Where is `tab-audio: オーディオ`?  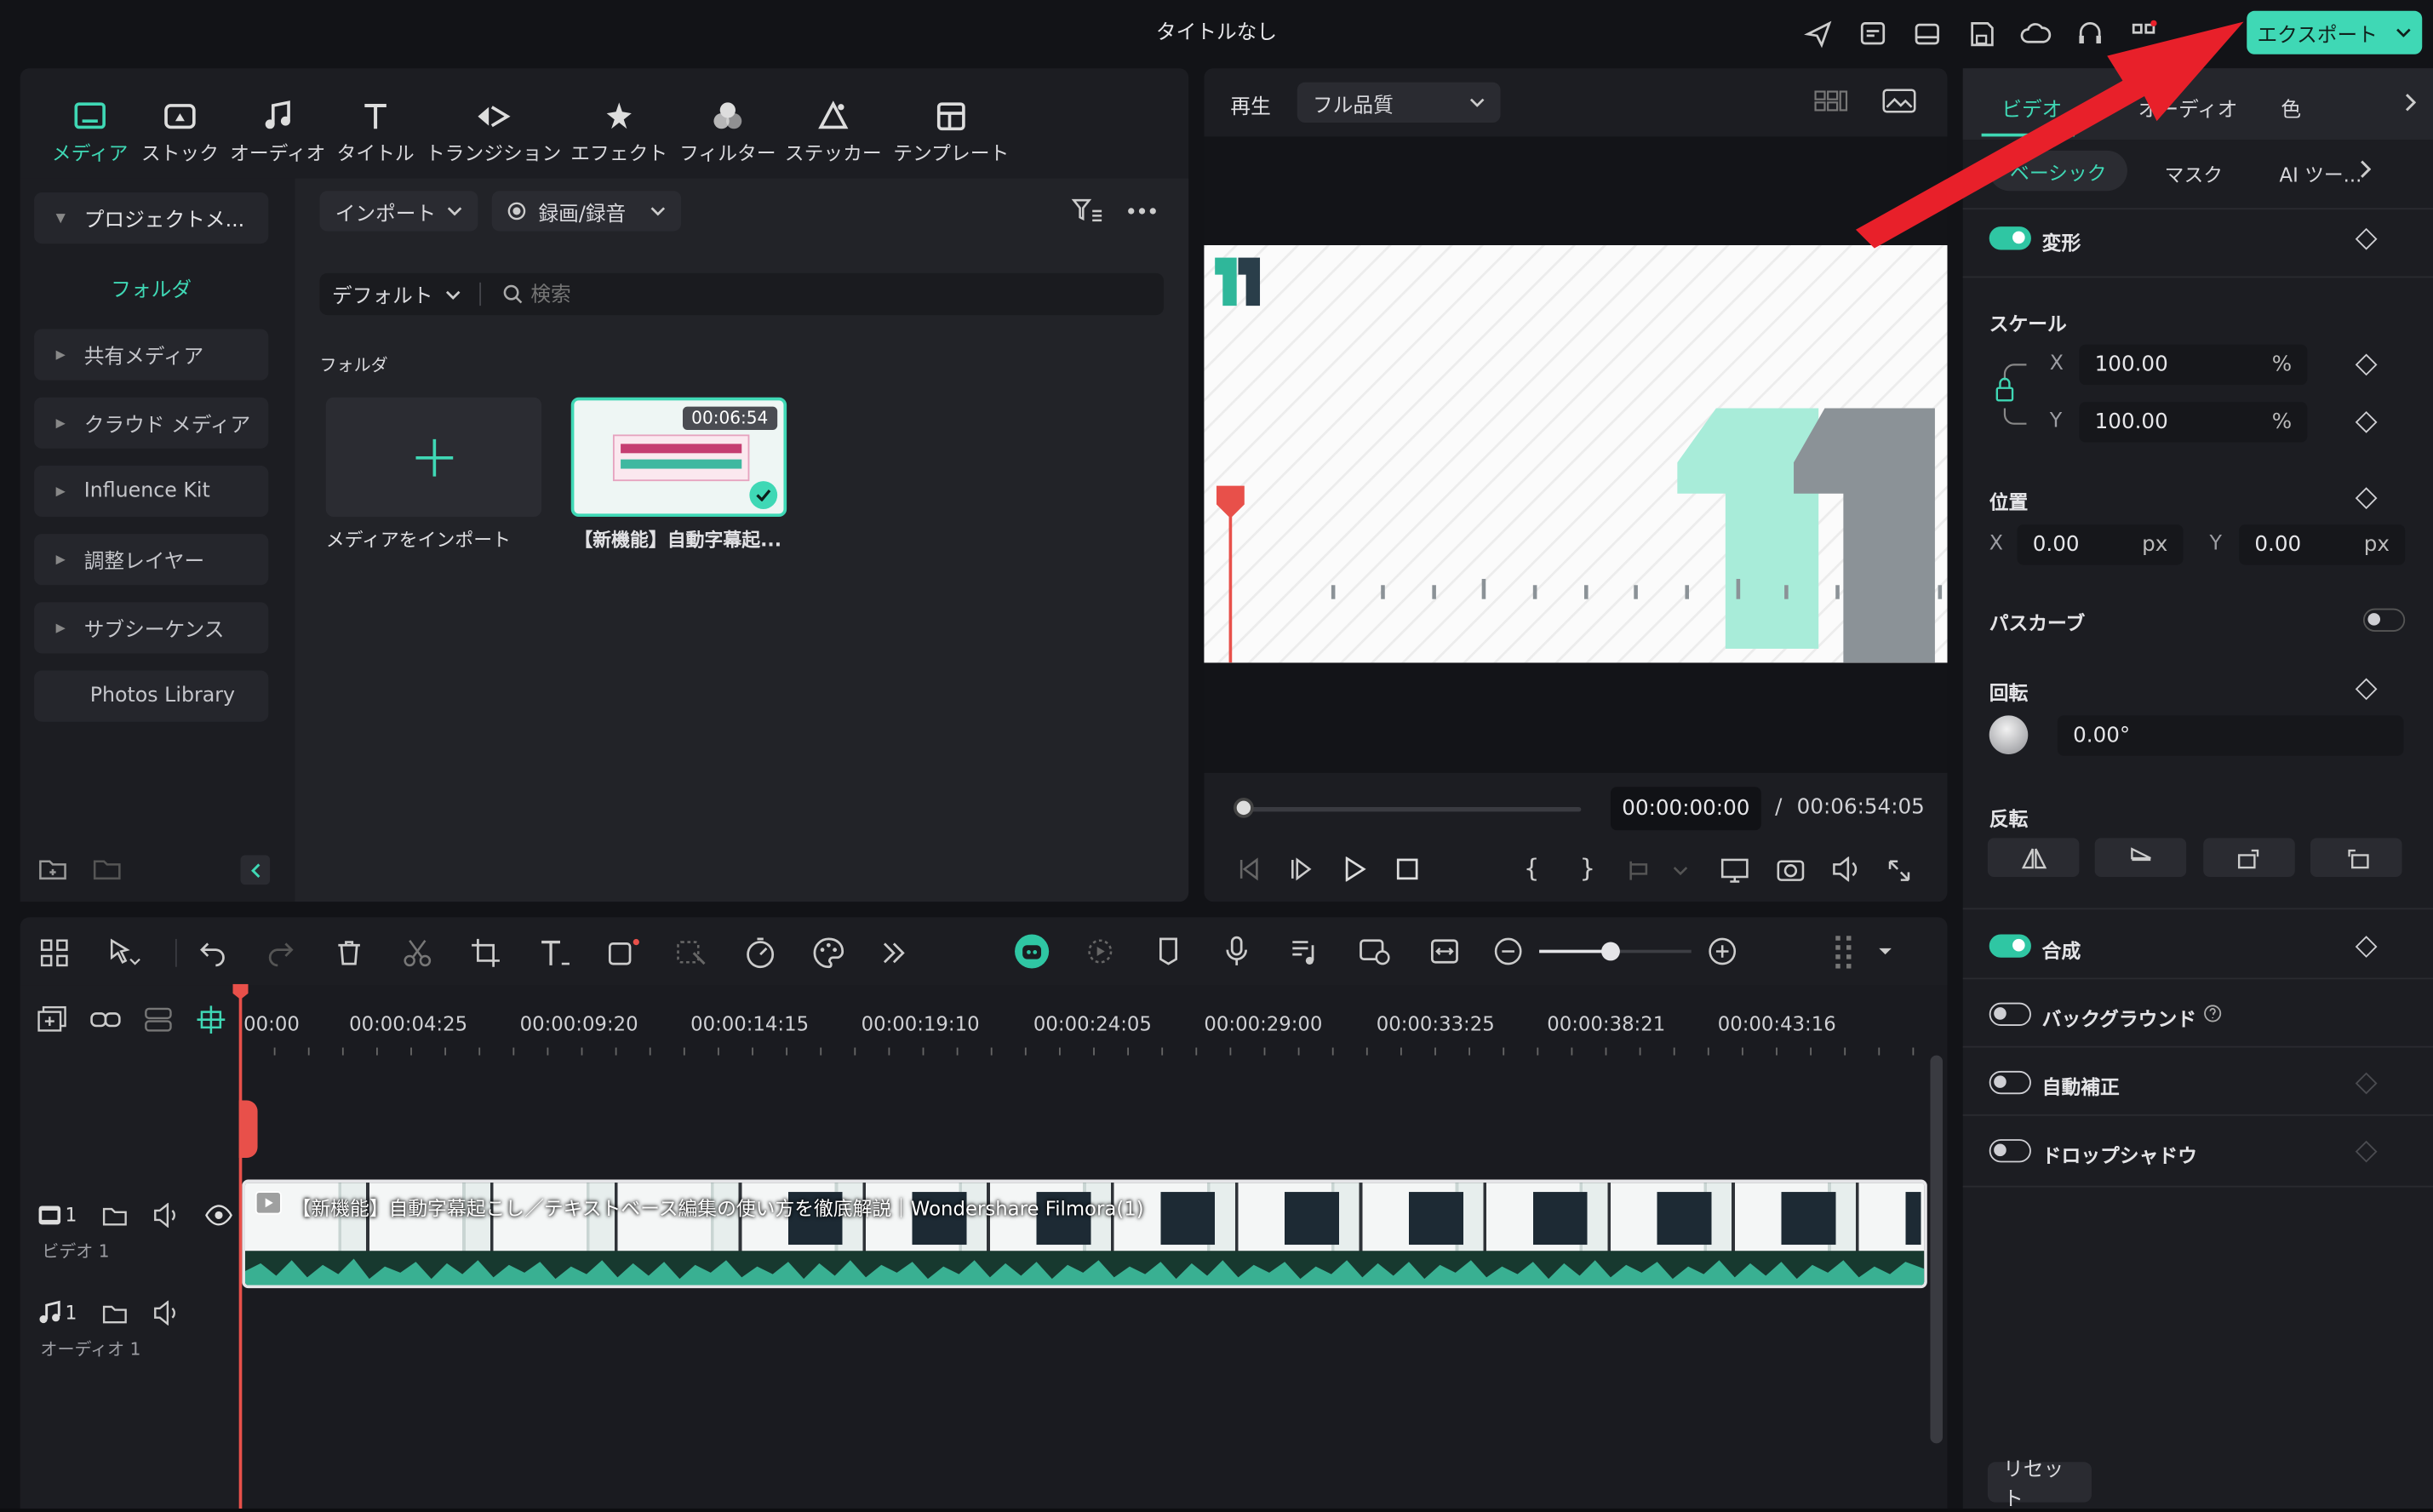 tab-audio: オーディオ is located at coordinates (277, 131).